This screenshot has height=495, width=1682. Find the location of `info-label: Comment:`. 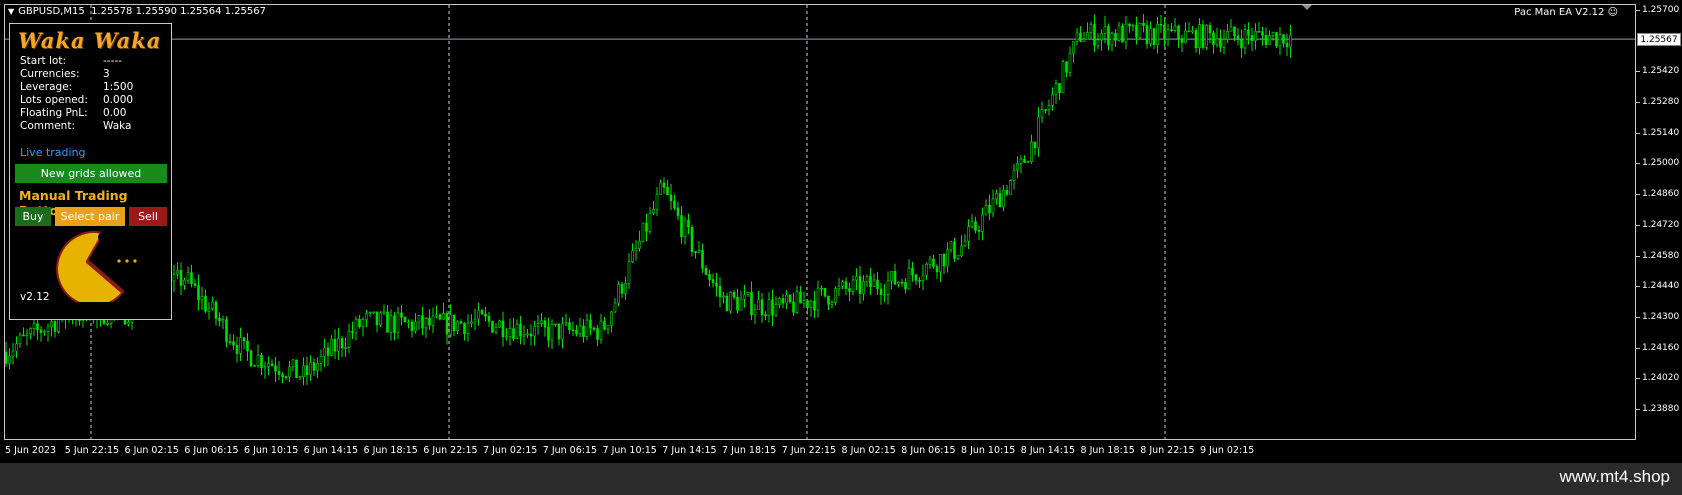

info-label: Comment: is located at coordinates (47, 126).